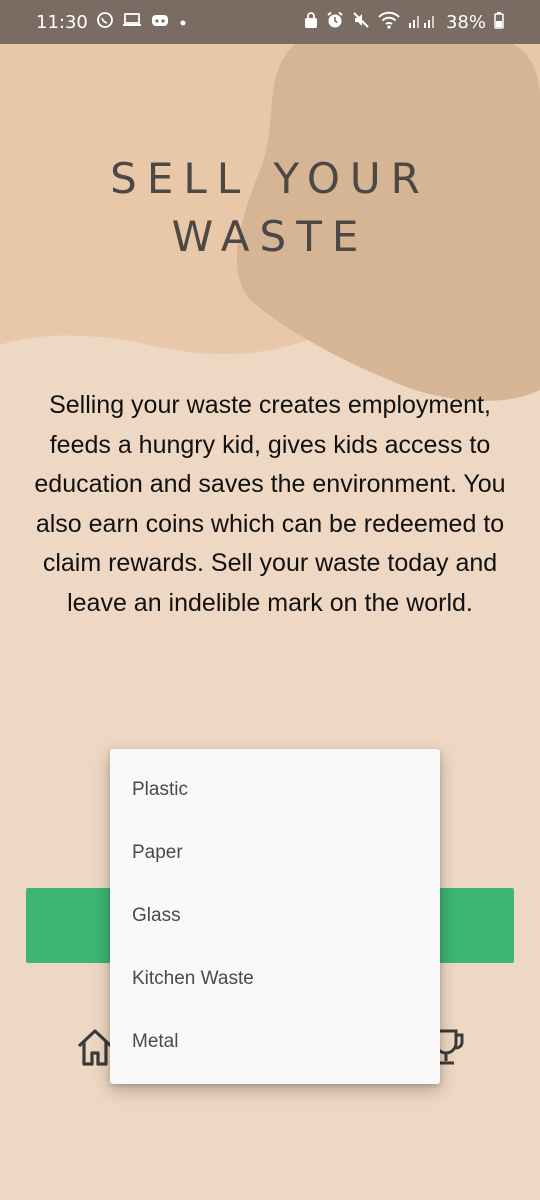 The width and height of the screenshot is (540, 1200). I want to click on page-title: SELL YOUR WASTE, so click(270, 208).